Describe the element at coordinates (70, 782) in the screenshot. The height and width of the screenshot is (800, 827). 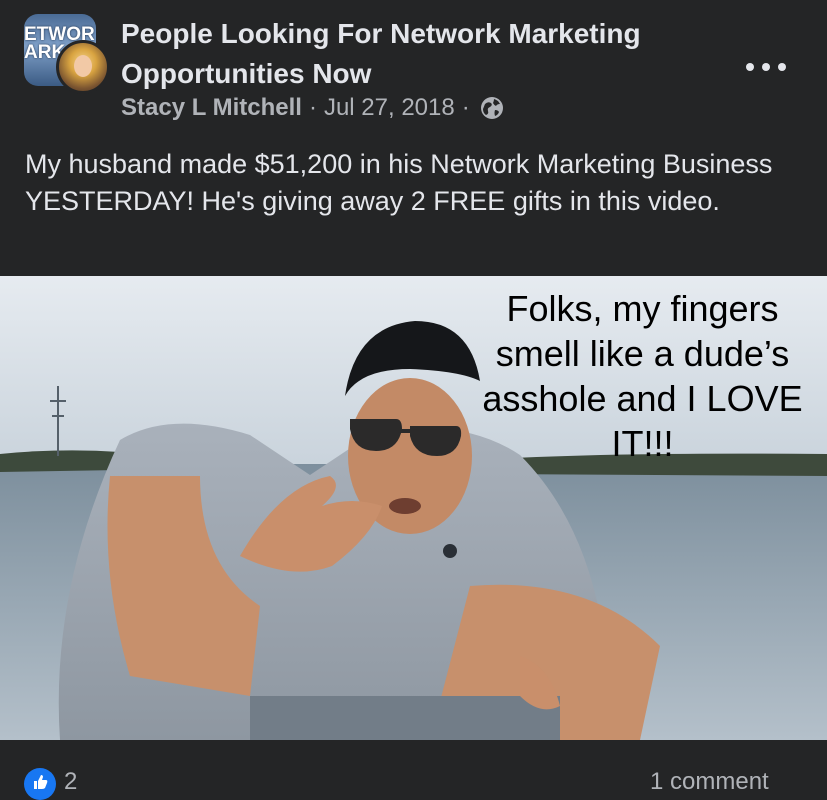
I see `reaction-count: 2` at that location.